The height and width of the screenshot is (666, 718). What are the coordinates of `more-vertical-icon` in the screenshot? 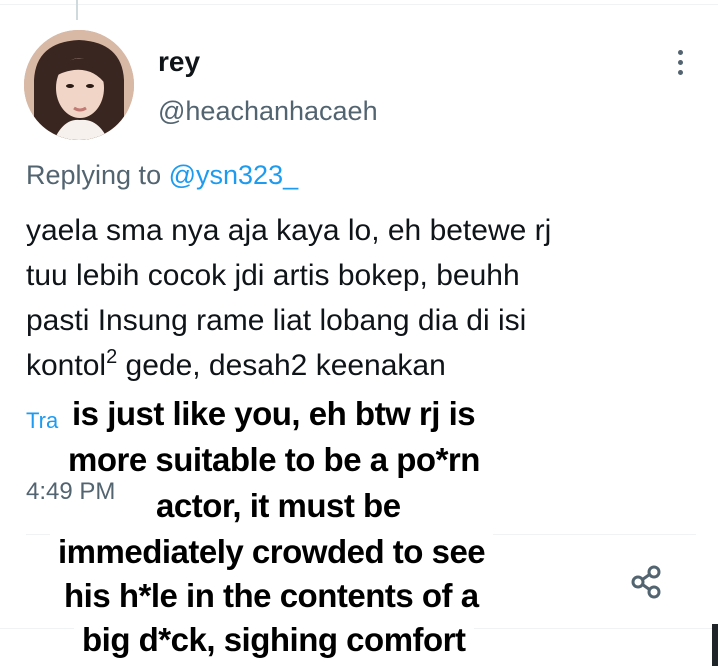 It's located at (680, 65).